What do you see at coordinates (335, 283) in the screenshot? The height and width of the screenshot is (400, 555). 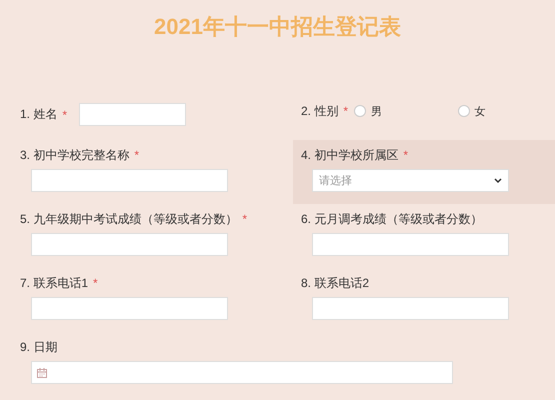 I see `question-label: 8. 联系电话2` at bounding box center [335, 283].